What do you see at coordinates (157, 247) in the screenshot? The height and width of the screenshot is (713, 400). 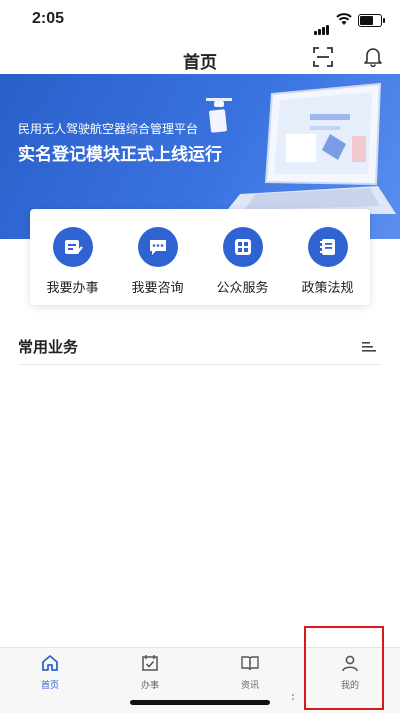 I see `chat-bubble-icon` at bounding box center [157, 247].